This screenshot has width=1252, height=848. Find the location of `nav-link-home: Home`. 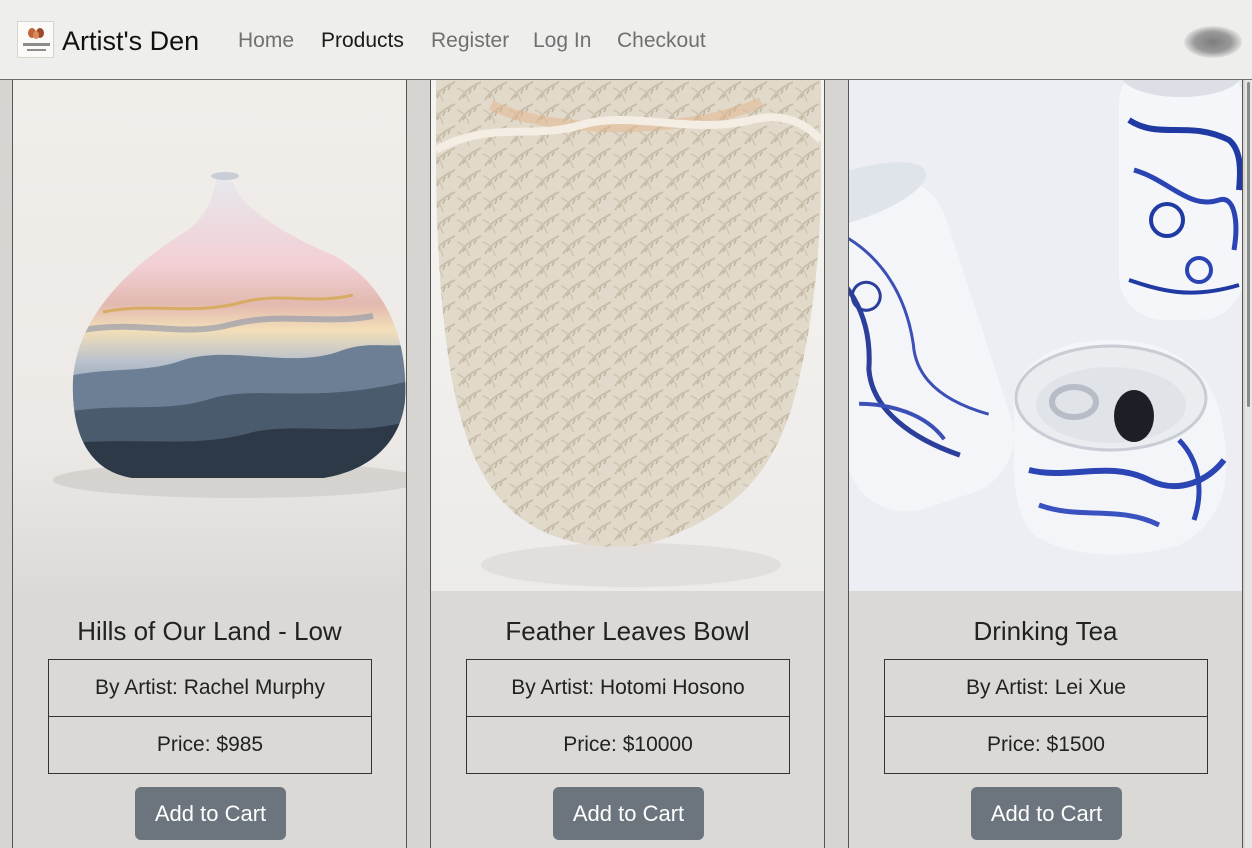

nav-link-home: Home is located at coordinates (266, 41).